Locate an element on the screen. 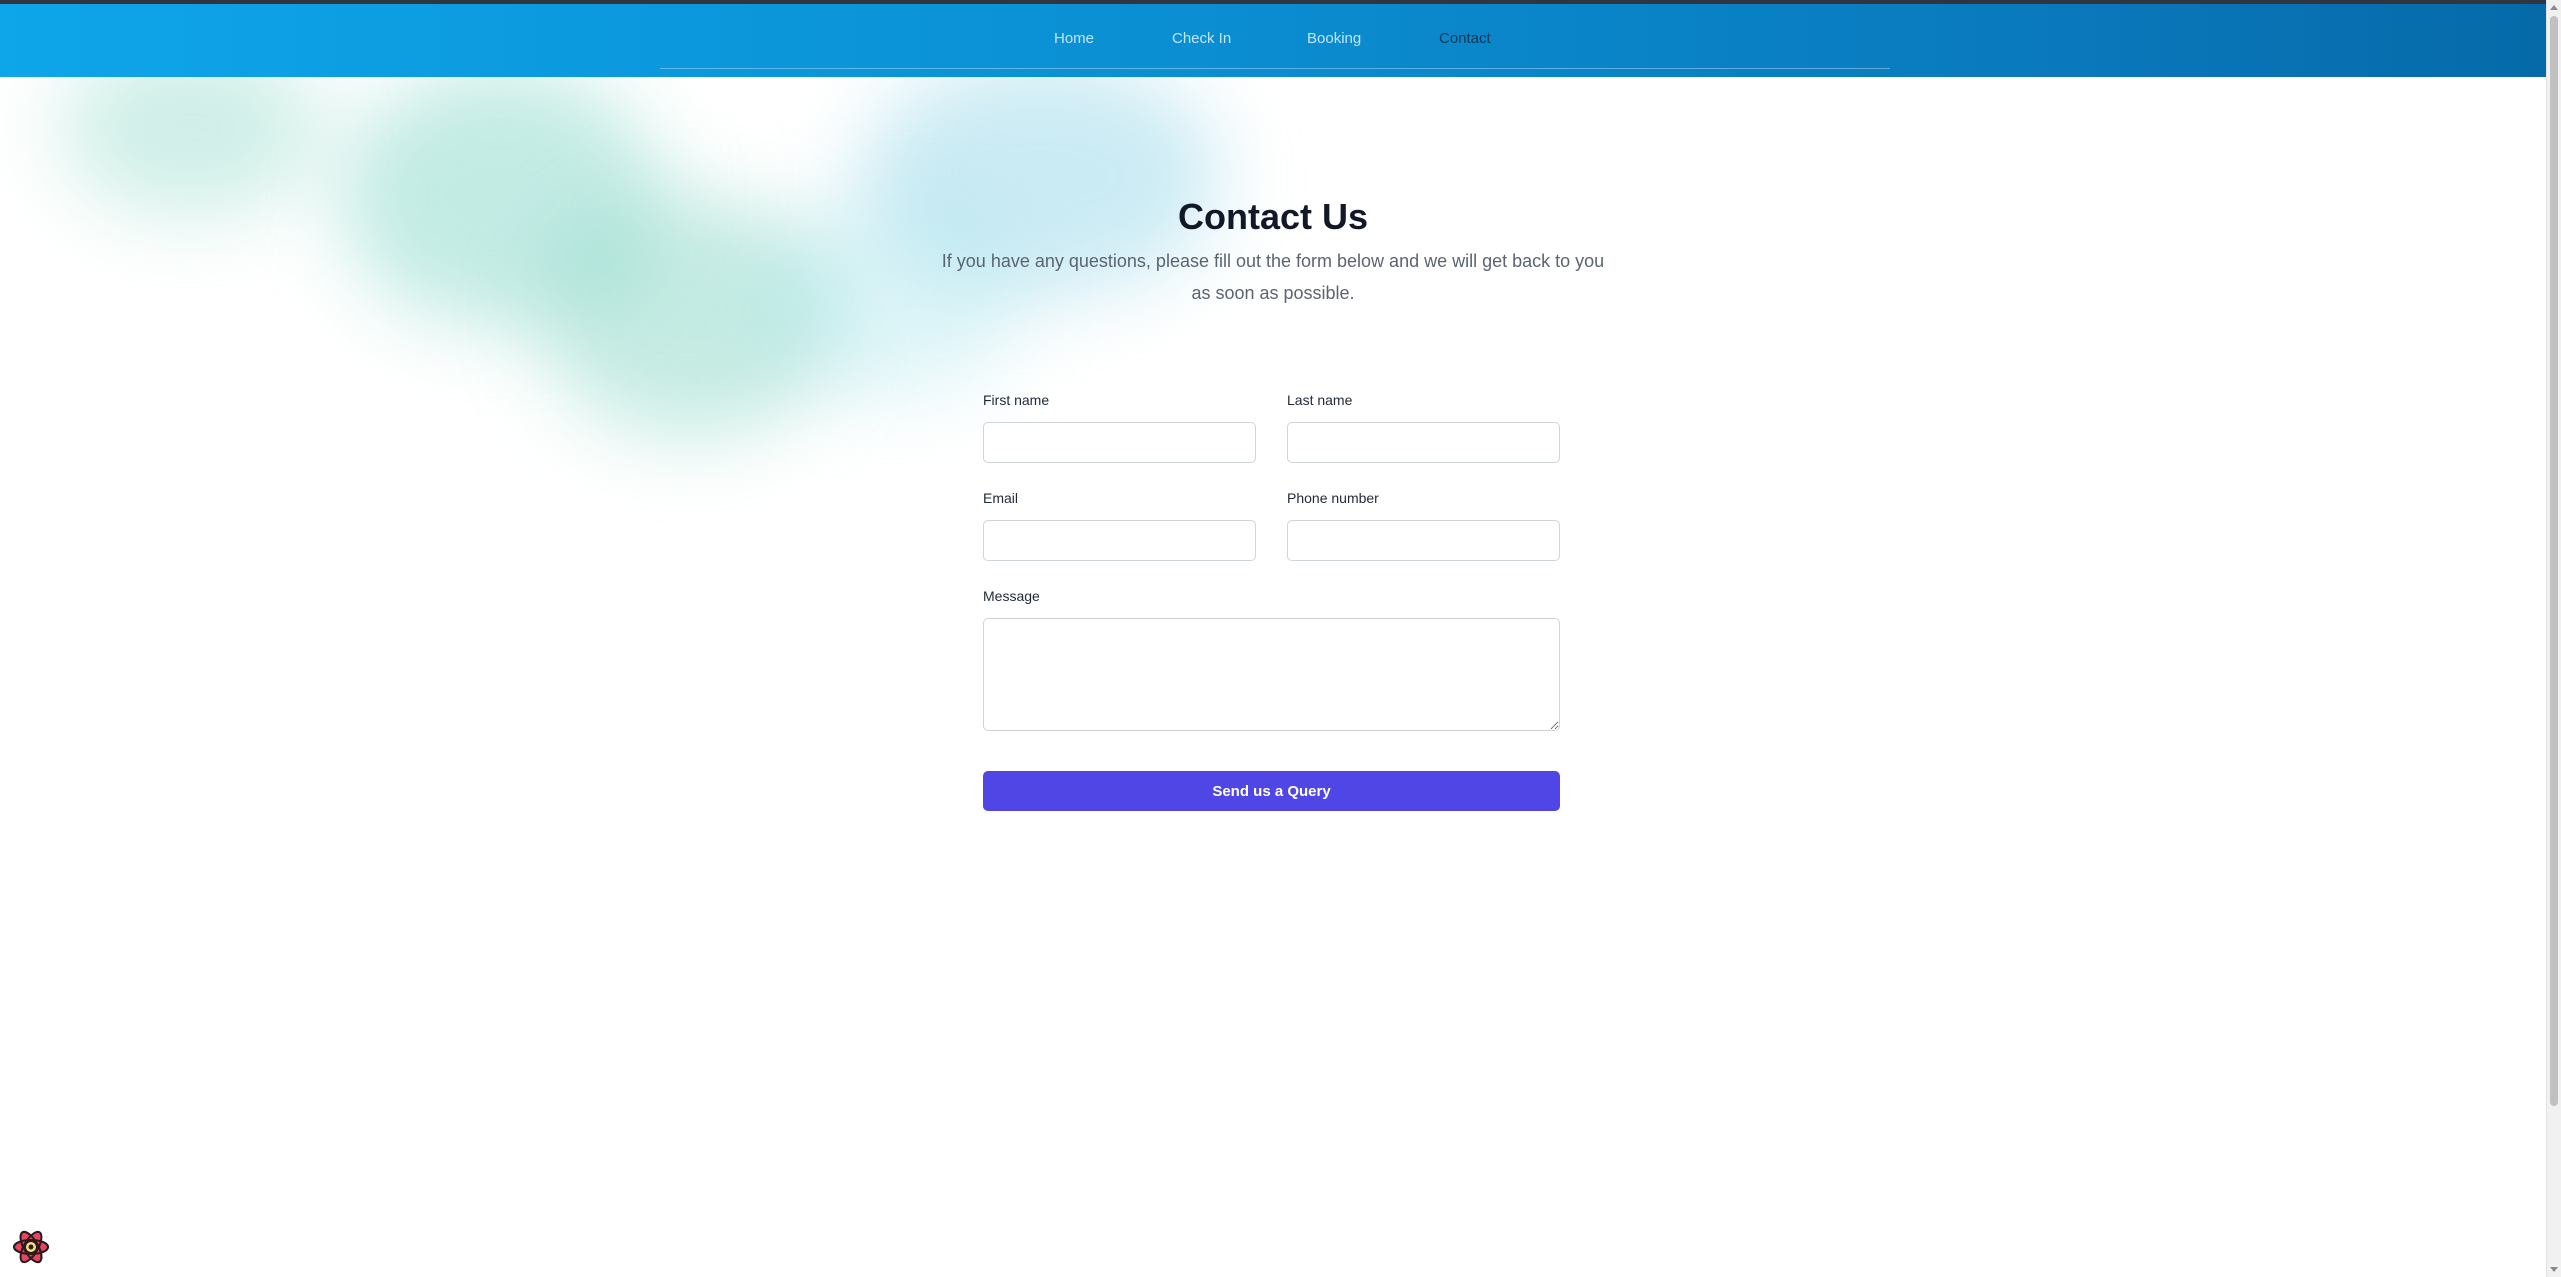  nav-link-check-in: Check In is located at coordinates (1201, 38).